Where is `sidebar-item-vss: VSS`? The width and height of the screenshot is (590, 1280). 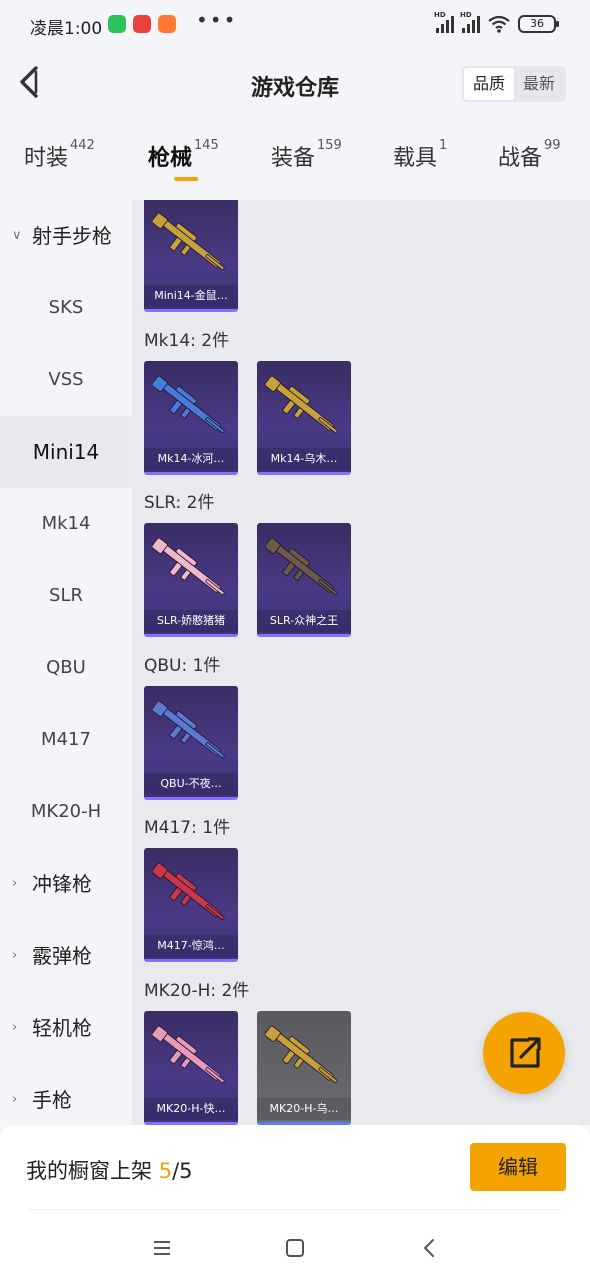 sidebar-item-vss: VSS is located at coordinates (66, 380).